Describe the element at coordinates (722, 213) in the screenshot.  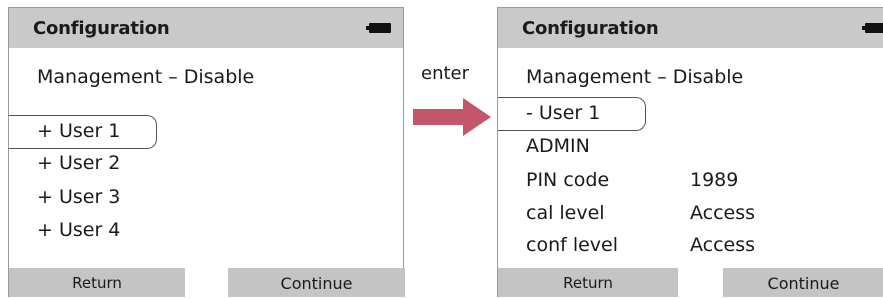
I see `cal-level-value: Access` at that location.